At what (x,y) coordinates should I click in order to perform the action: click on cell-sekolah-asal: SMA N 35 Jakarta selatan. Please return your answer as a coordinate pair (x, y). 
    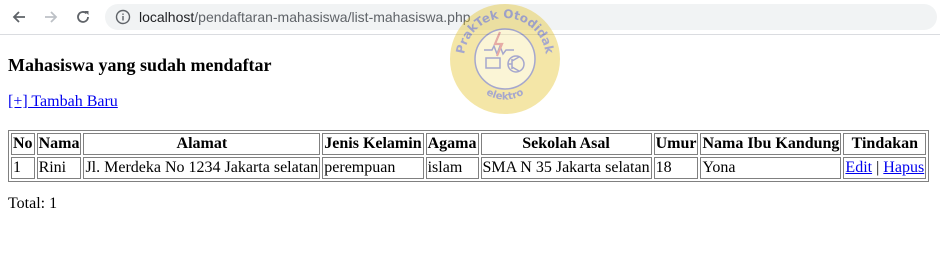
    Looking at the image, I should click on (566, 168).